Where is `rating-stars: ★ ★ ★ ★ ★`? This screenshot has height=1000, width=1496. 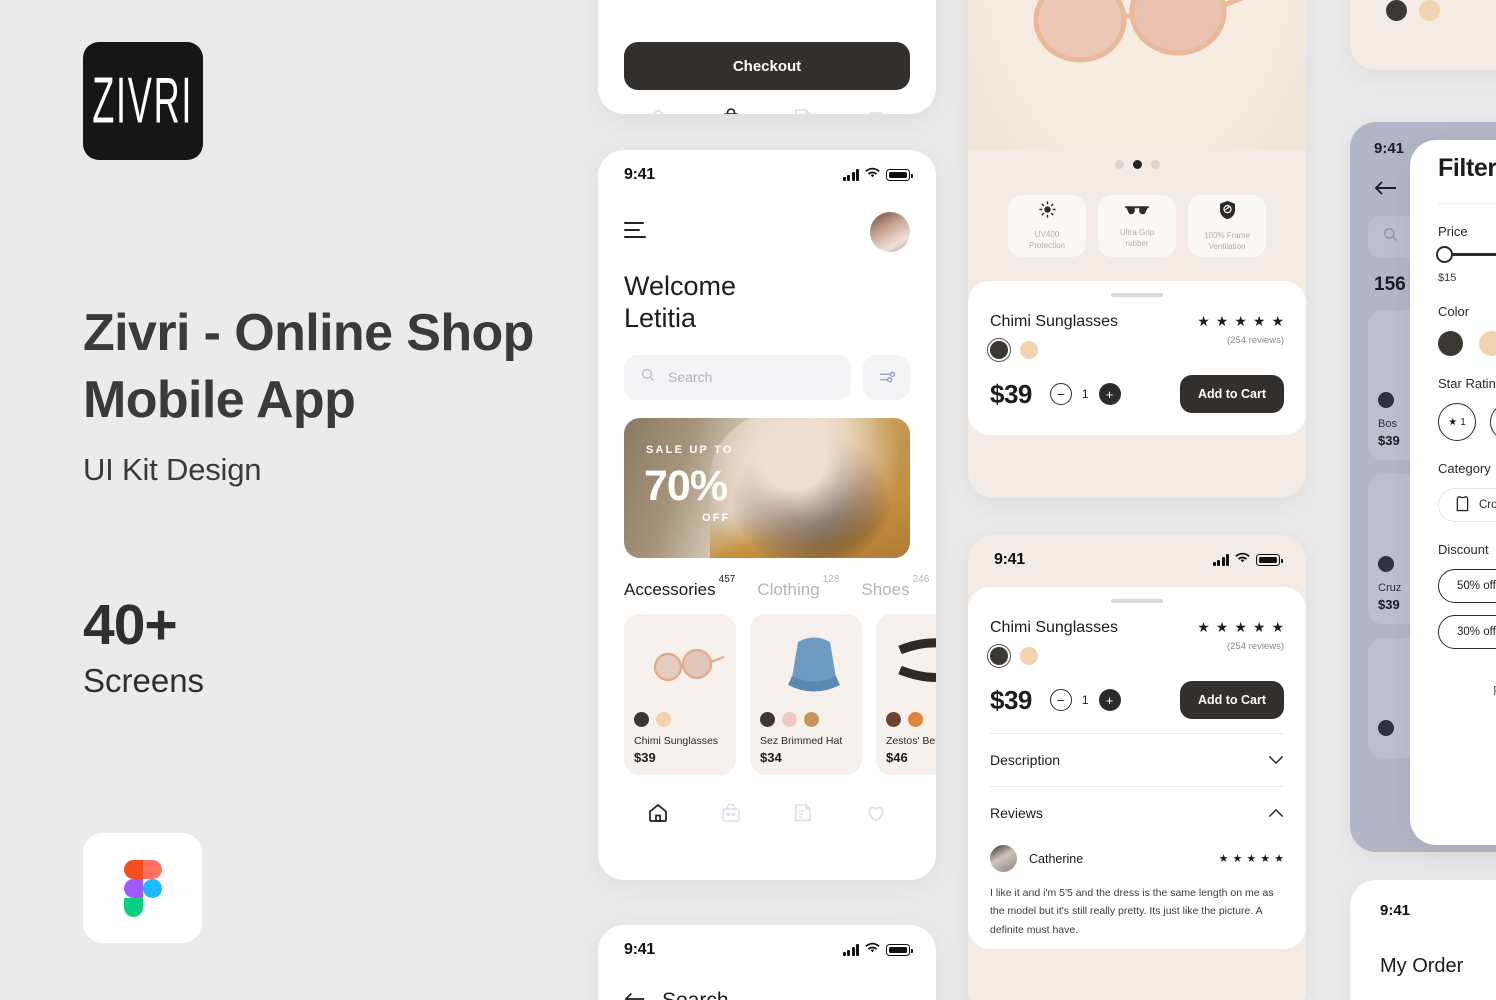
rating-stars: ★ ★ ★ ★ ★ is located at coordinates (1240, 627).